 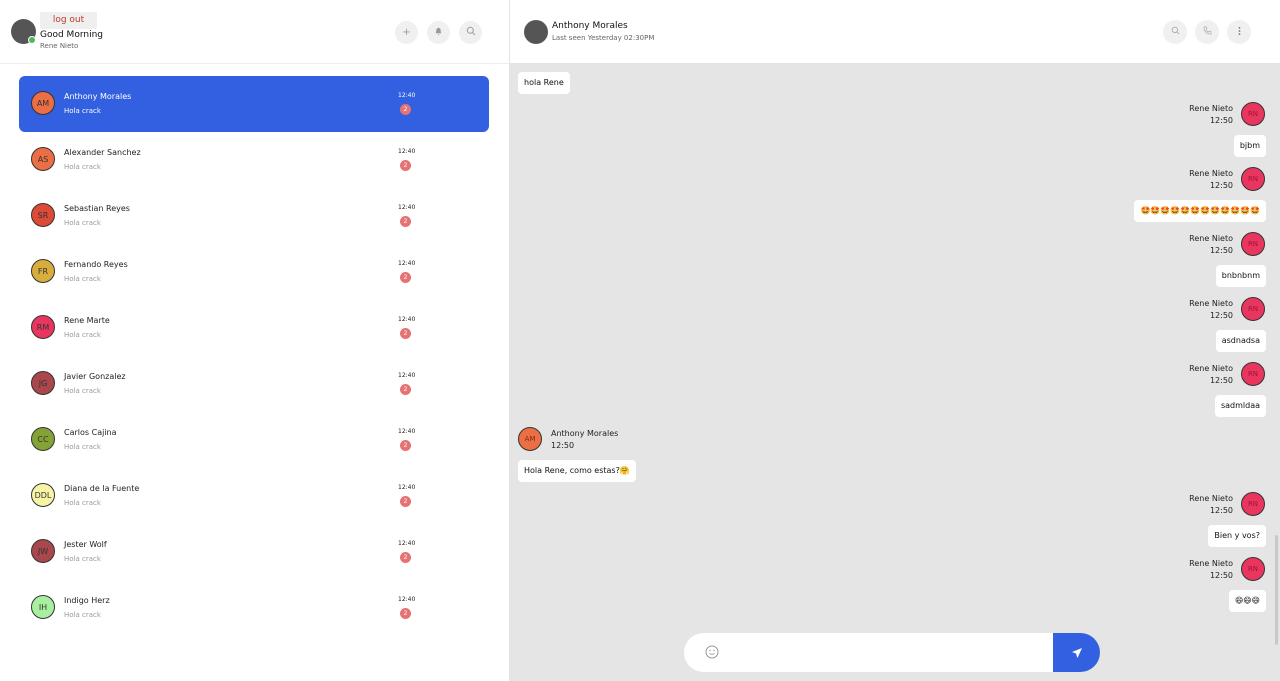 What do you see at coordinates (87, 600) in the screenshot?
I see `chat-name: Indigo Herz` at bounding box center [87, 600].